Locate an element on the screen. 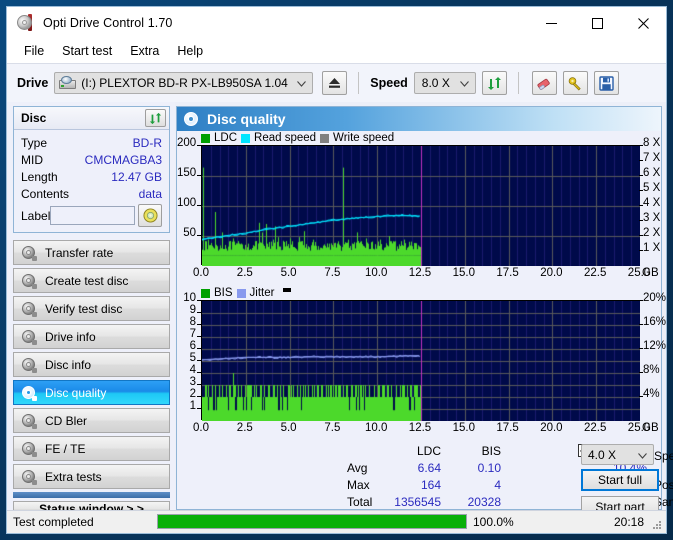 The image size is (673, 540). y-axis-tick: 7 is located at coordinates (192, 334).